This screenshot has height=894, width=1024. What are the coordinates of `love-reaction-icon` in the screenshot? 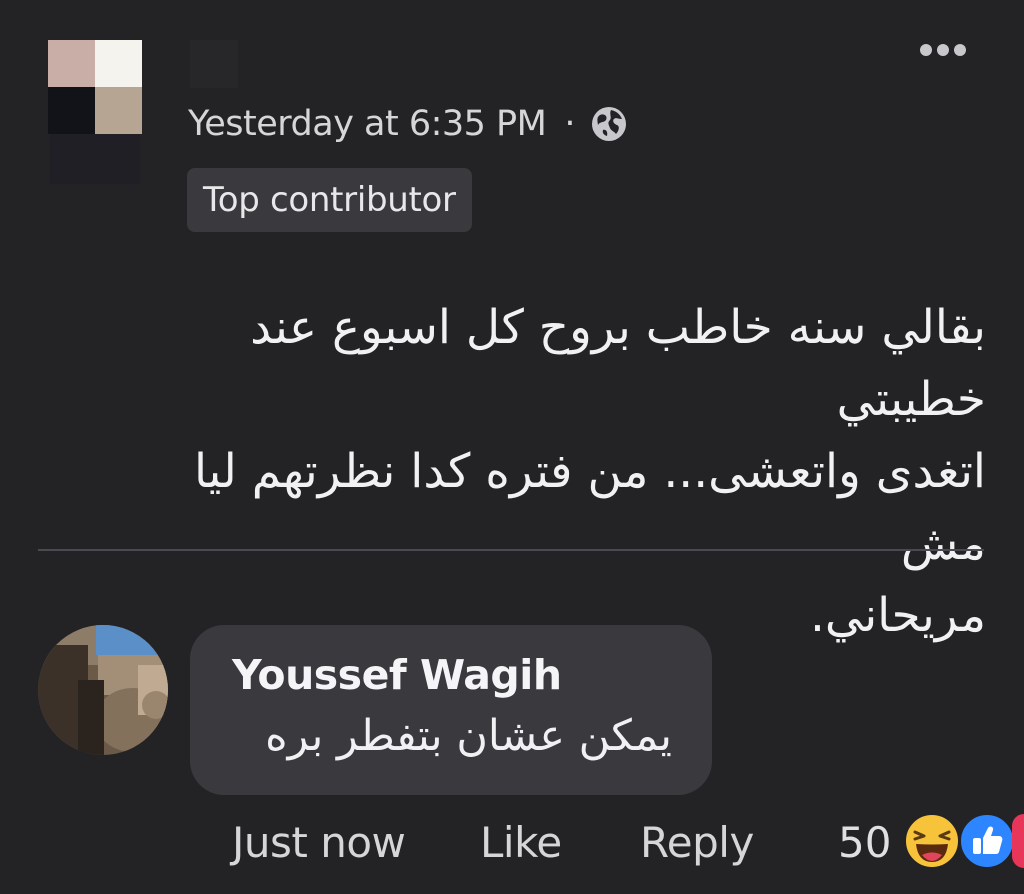 It's located at (1018, 841).